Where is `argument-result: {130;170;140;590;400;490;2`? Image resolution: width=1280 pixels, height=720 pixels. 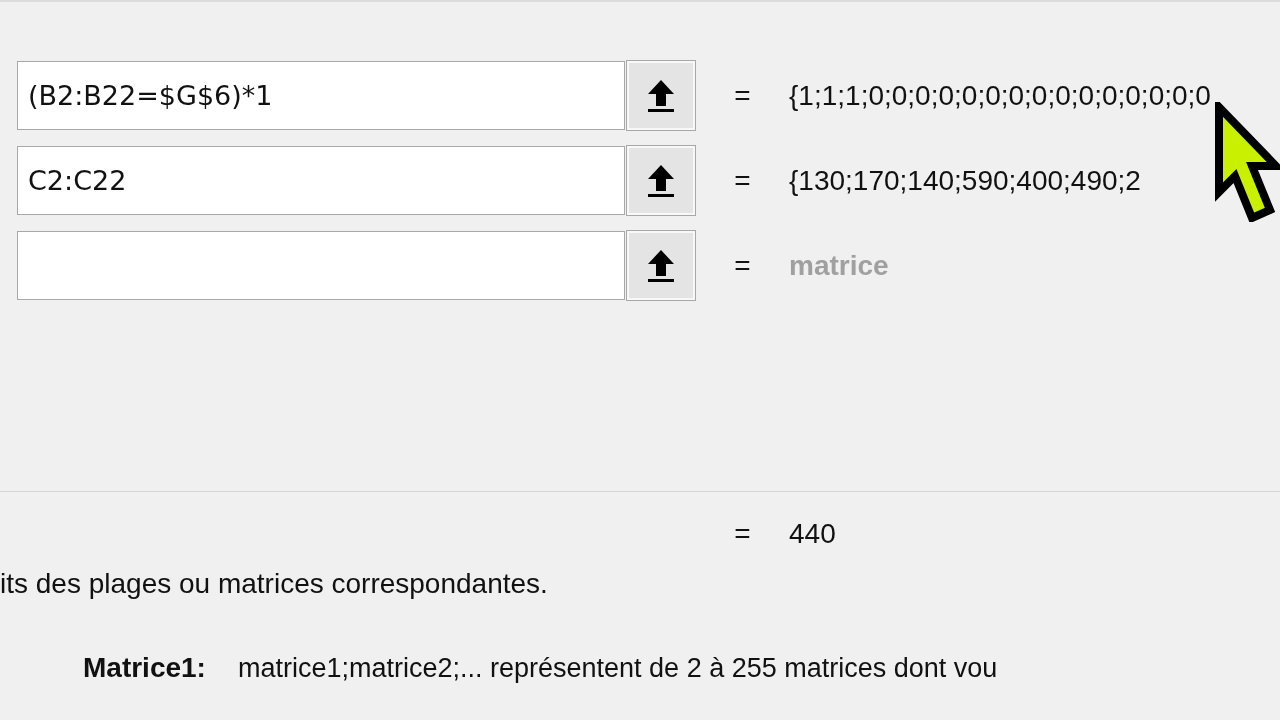
argument-result: {130;170;140;590;400;490;2 is located at coordinates (965, 180).